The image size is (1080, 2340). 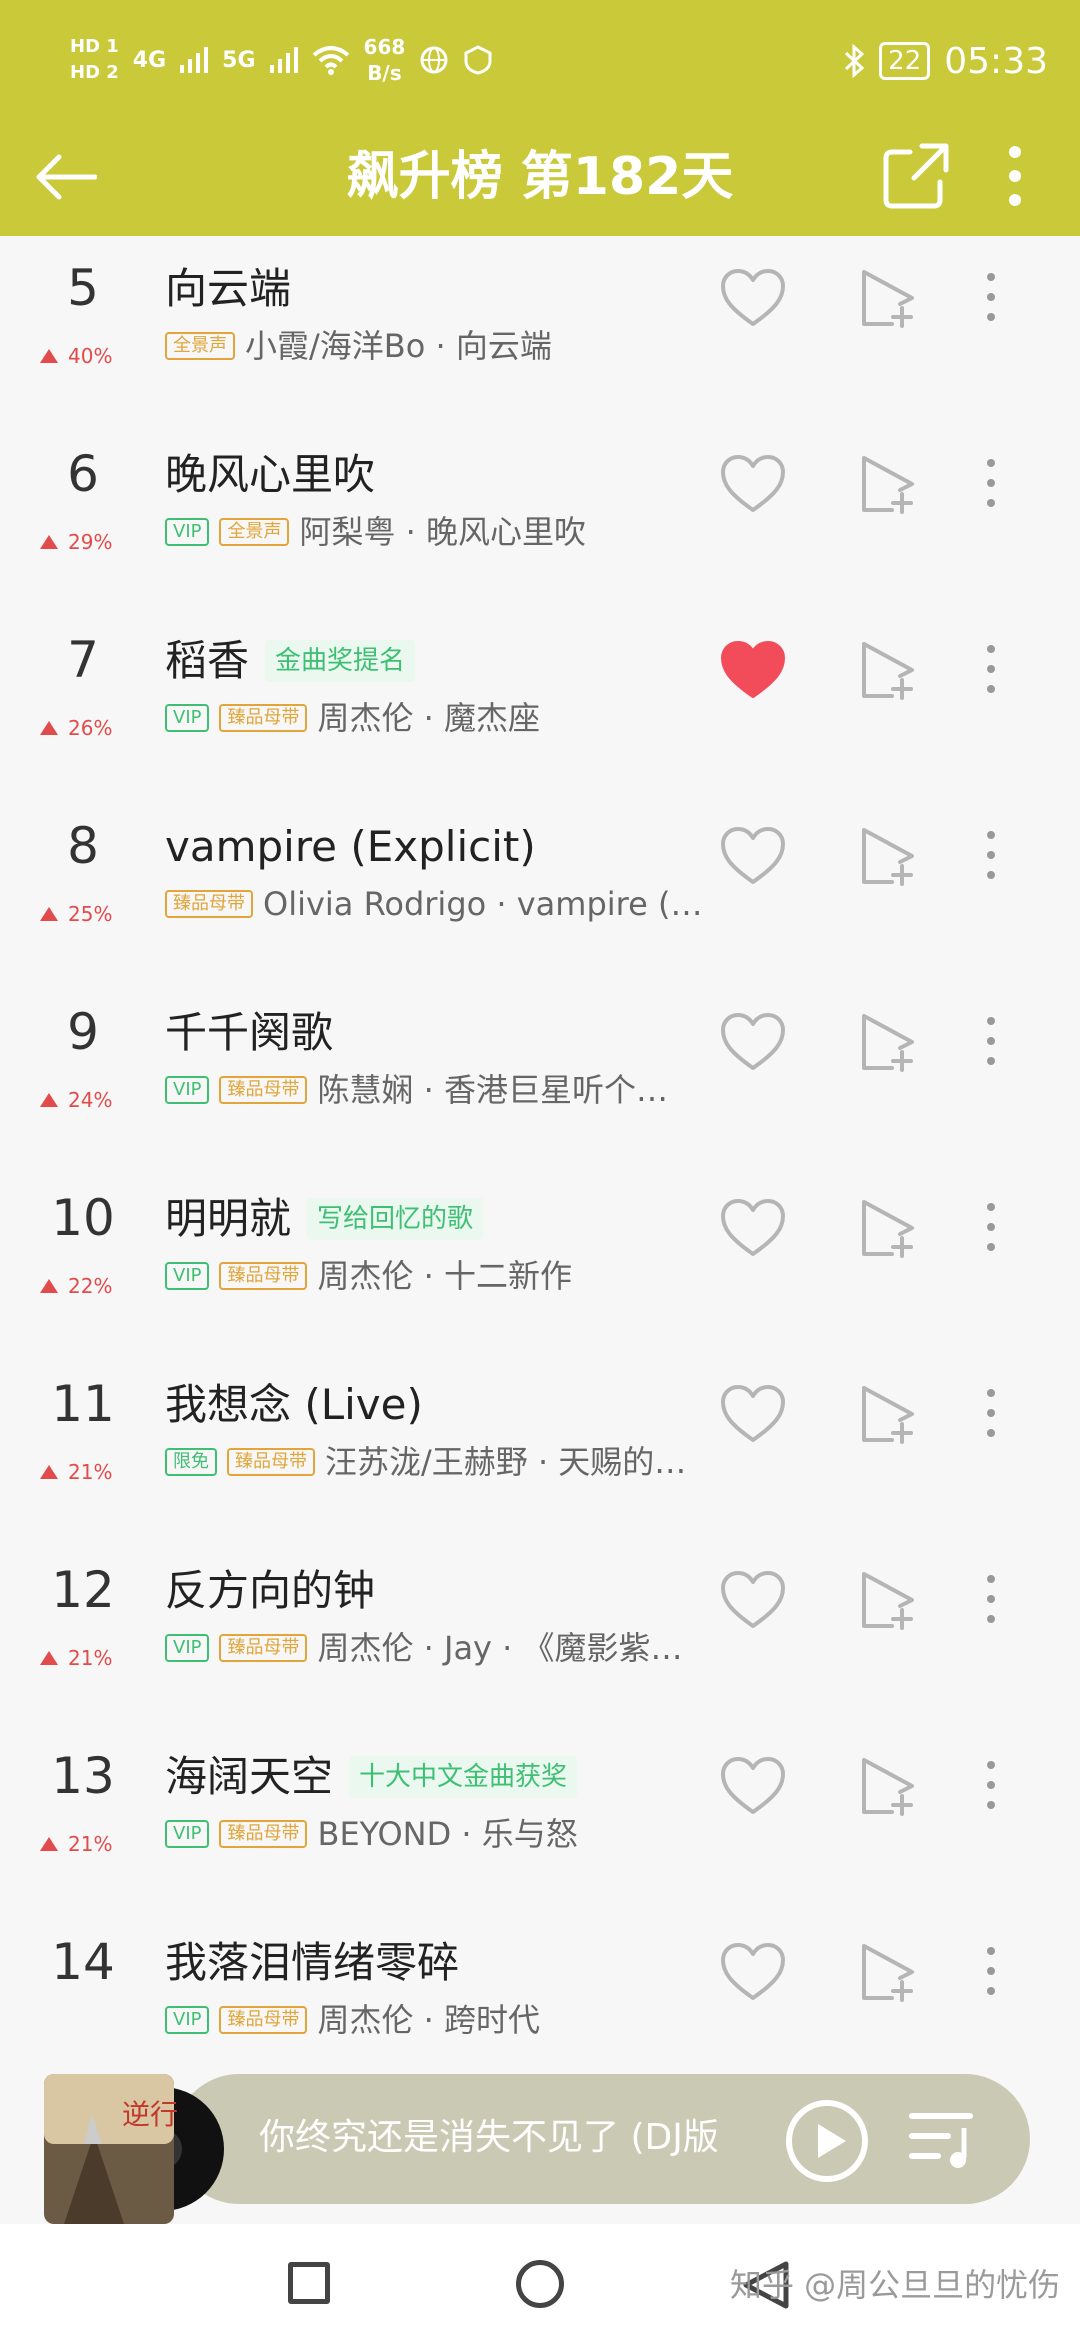 What do you see at coordinates (540, 665) in the screenshot?
I see `song-row: 7 26% 稻香 金曲奖提名 VIP 臻品母带 周杰伦 · 魔杰座` at bounding box center [540, 665].